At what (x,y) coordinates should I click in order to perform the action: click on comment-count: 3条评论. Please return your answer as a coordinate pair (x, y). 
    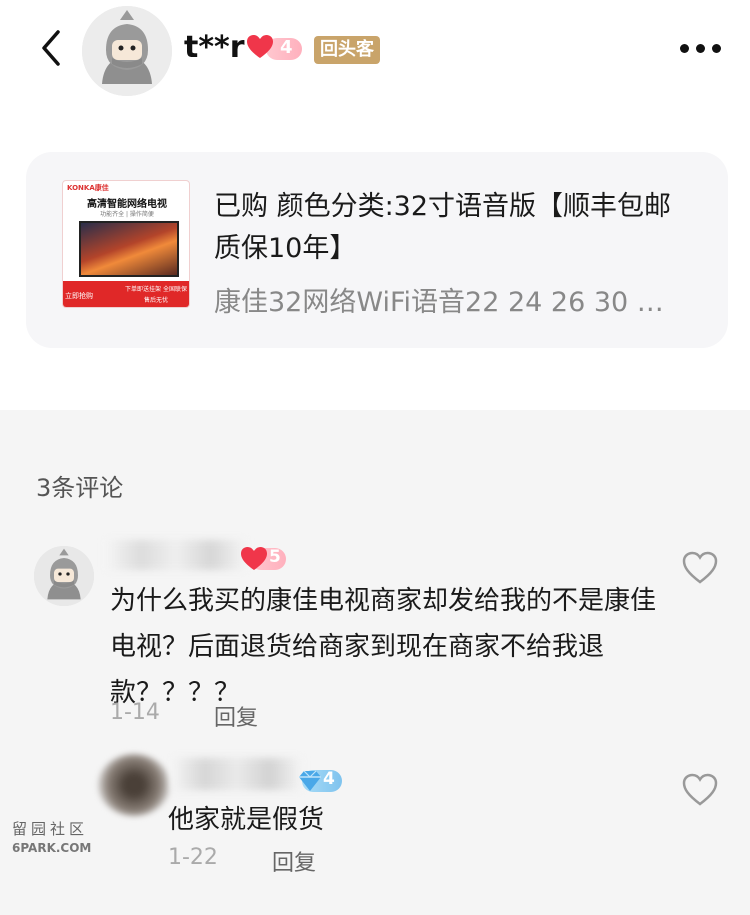
    Looking at the image, I should click on (80, 488).